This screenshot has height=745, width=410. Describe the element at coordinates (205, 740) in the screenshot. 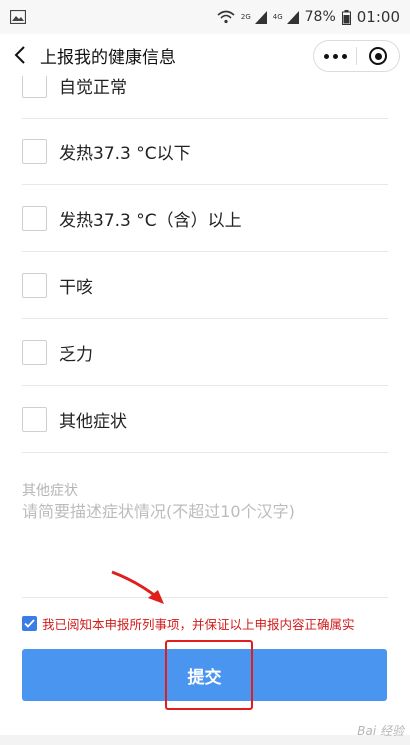

I see `bottom-strip` at that location.